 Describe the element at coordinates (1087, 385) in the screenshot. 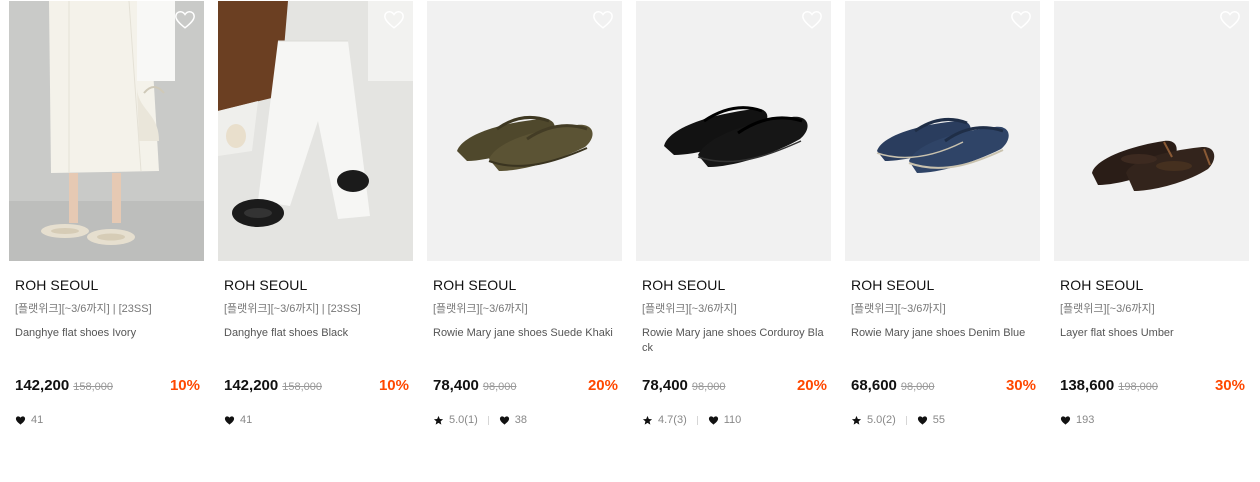

I see `sale-price: 138,600` at that location.